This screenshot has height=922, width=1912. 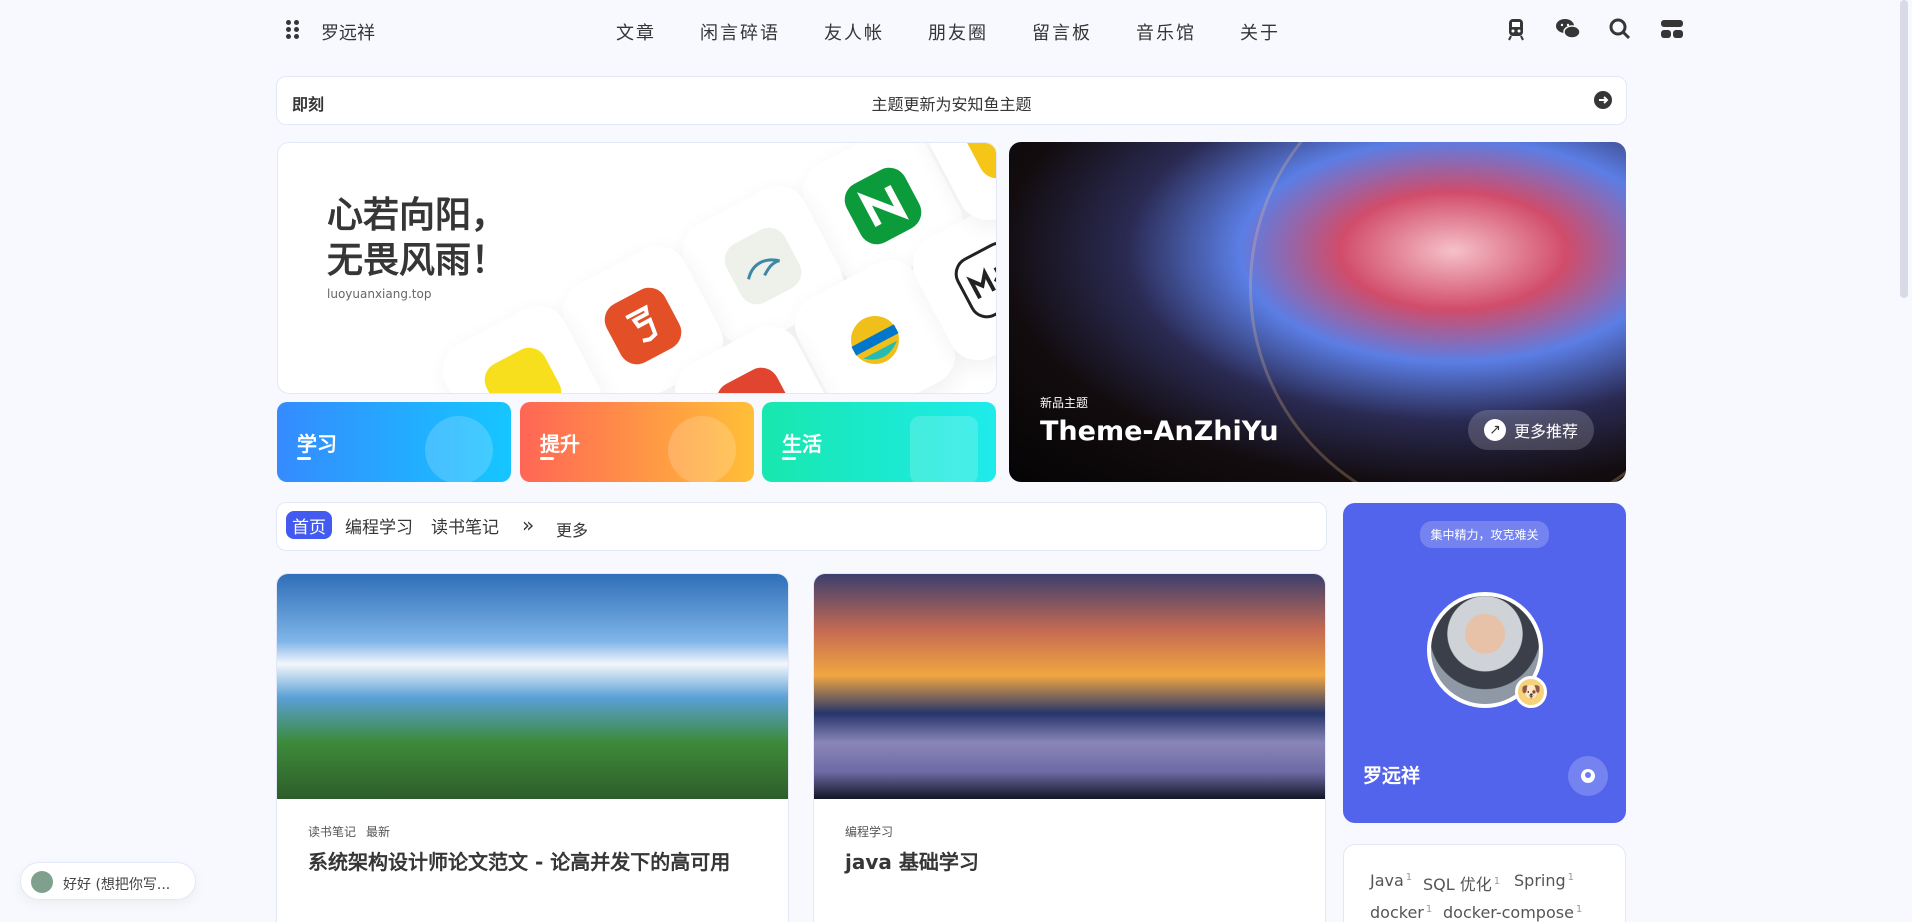 What do you see at coordinates (1317, 312) in the screenshot?
I see `featured-theme-card: 新品主题 Theme-AnZhiYu ↗ 更多推荐` at bounding box center [1317, 312].